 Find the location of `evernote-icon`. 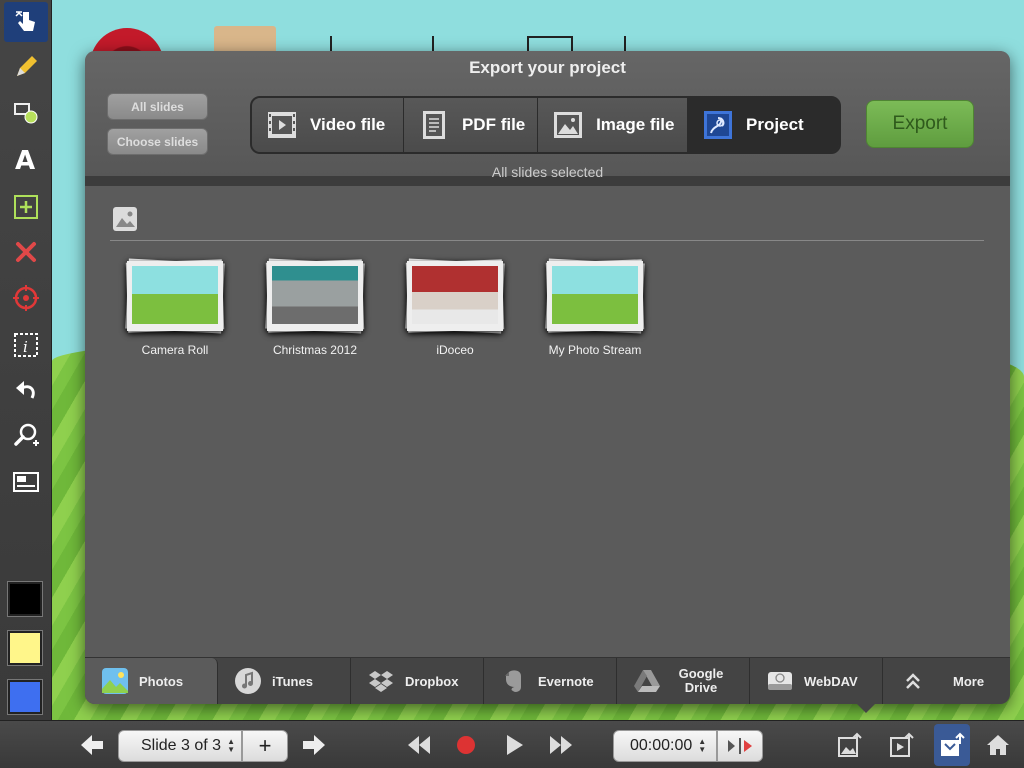

evernote-icon is located at coordinates (513, 681).